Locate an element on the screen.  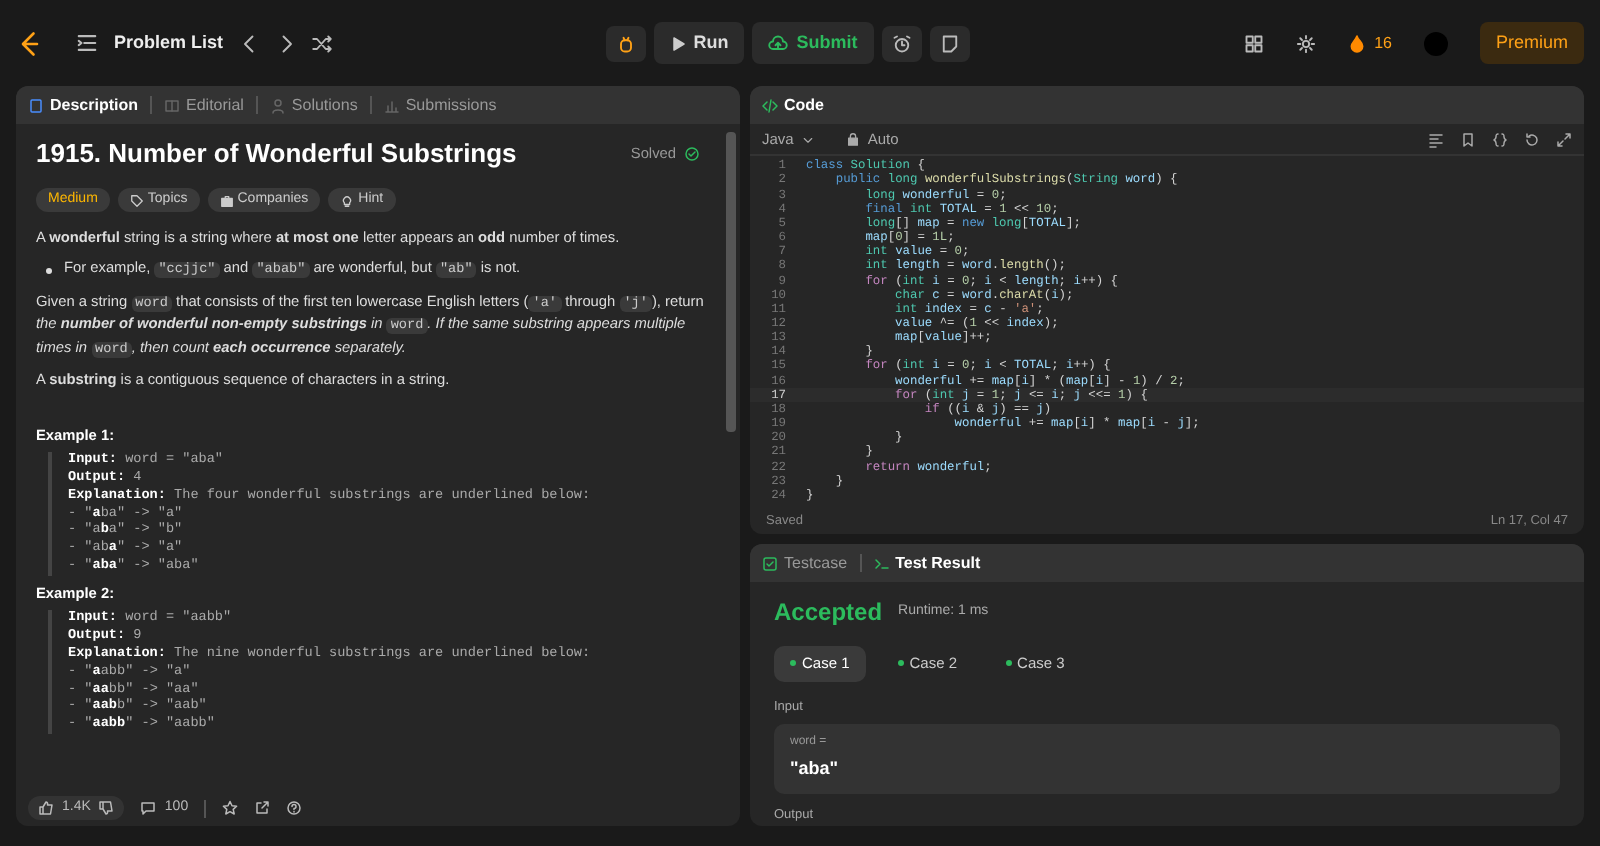
debug-button is located at coordinates (625, 43).